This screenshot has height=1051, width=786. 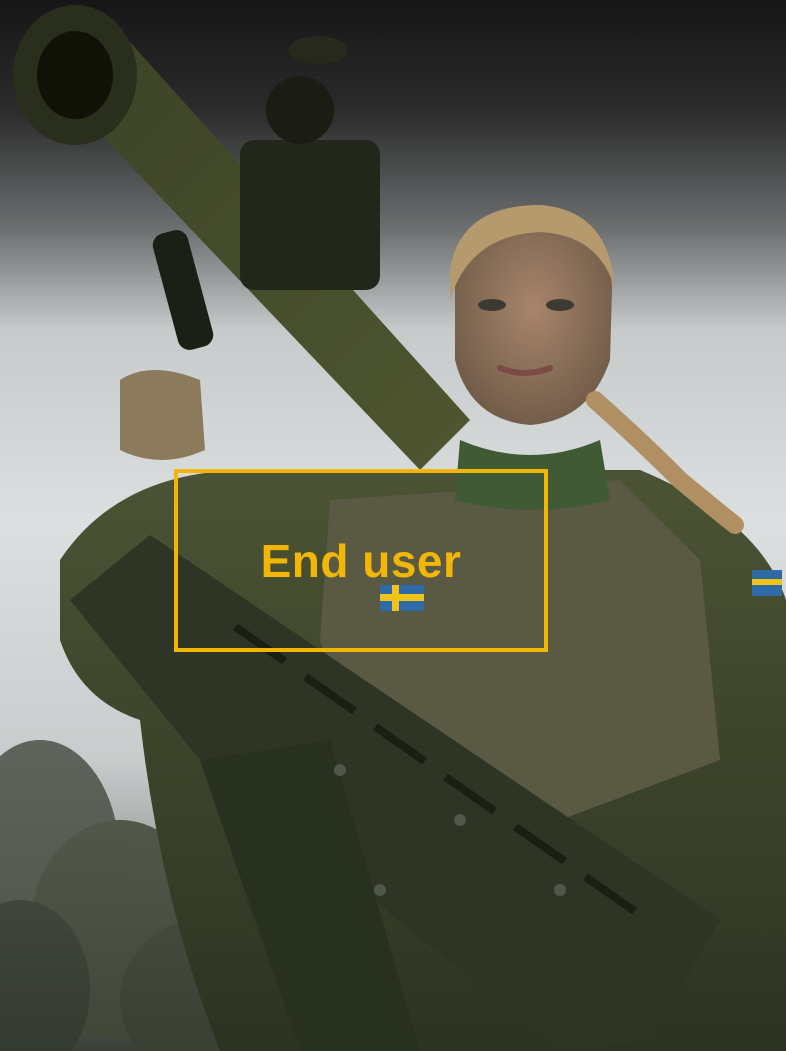 I want to click on end-user-label: End user, so click(x=361, y=560).